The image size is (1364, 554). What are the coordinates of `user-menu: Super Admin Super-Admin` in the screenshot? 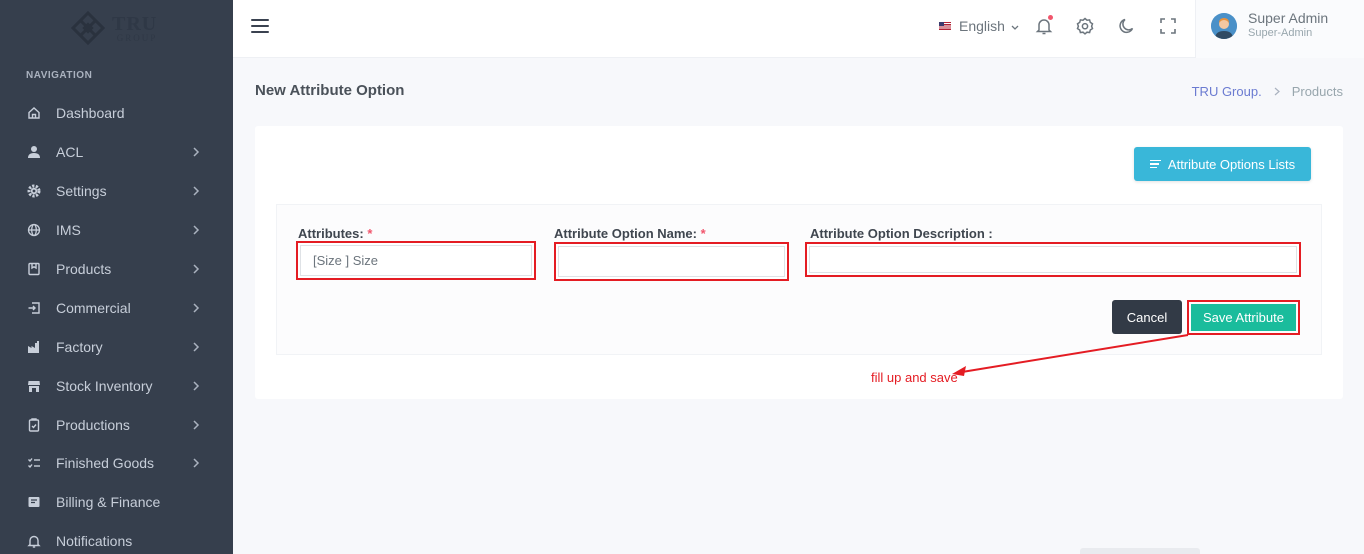 It's located at (1279, 29).